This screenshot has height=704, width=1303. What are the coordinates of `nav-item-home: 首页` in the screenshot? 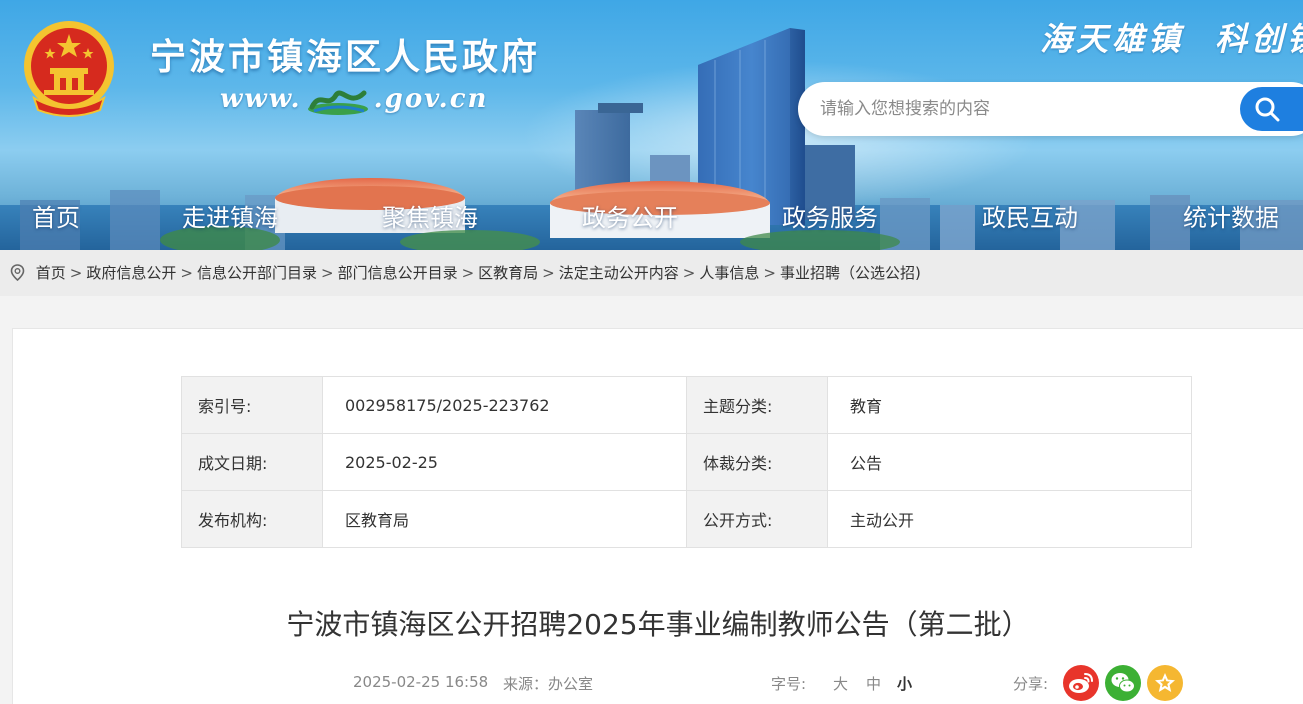 It's located at (56, 215).